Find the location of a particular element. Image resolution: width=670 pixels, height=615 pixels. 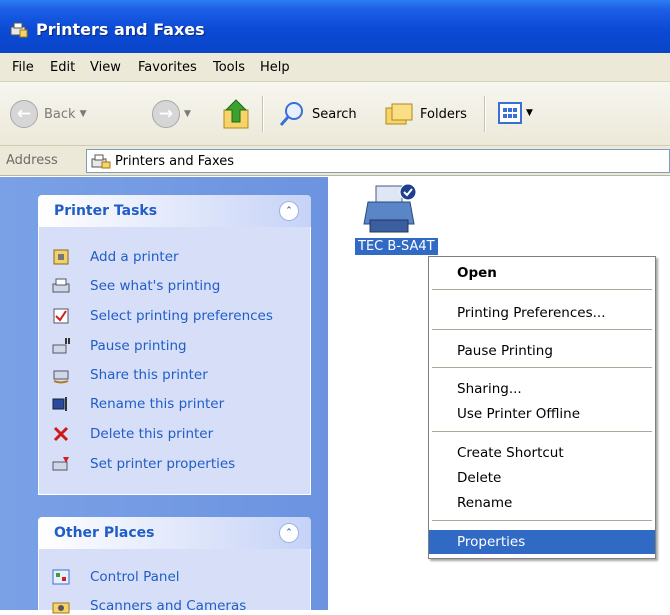

add-printer-icon is located at coordinates (61, 257).